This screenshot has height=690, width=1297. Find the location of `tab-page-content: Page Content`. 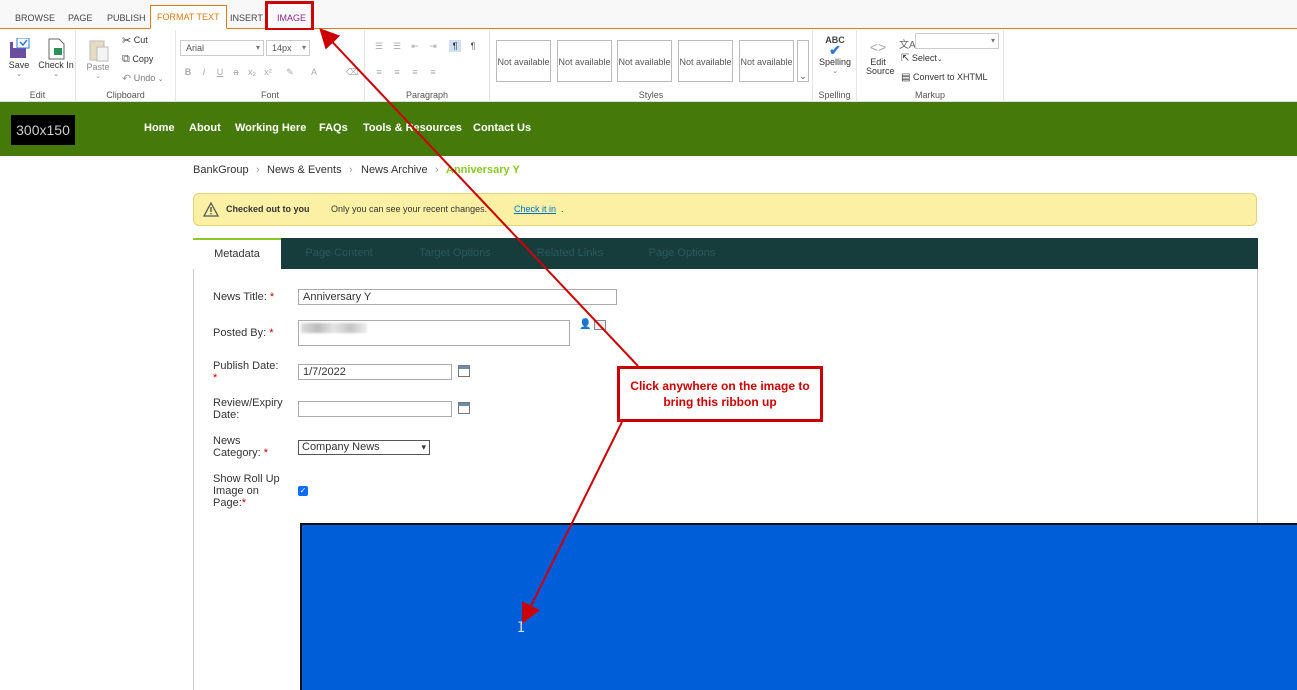

tab-page-content: Page Content is located at coordinates (339, 253).